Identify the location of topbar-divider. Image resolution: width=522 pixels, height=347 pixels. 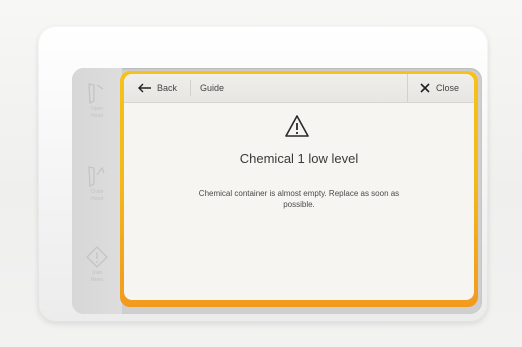
(190, 88).